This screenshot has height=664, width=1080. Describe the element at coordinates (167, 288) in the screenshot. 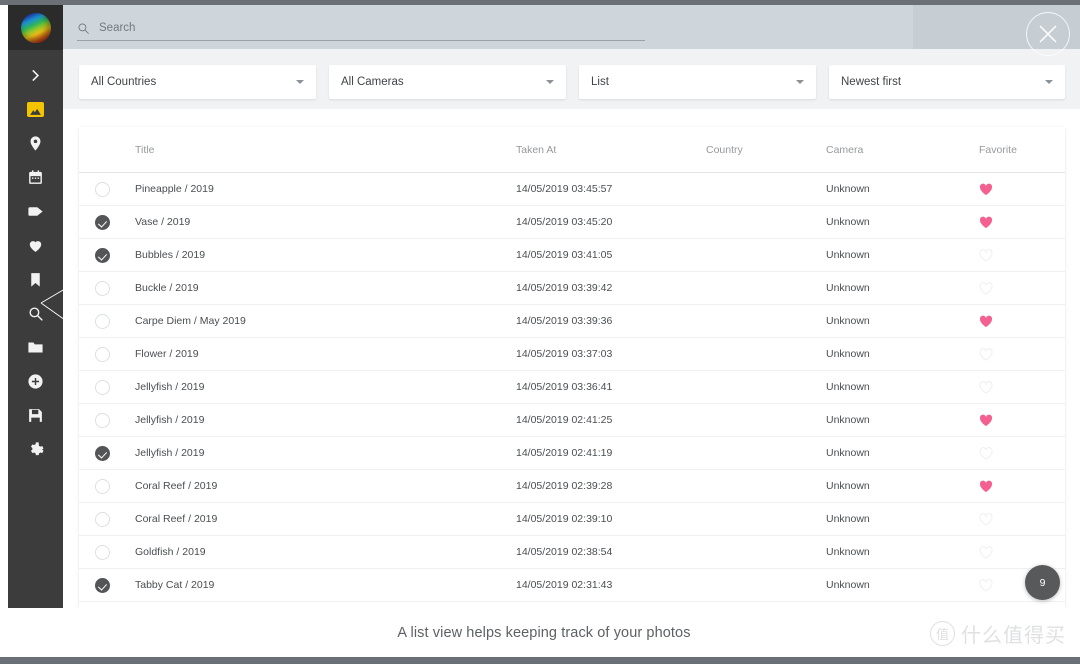

I see `cell-title: Buckle / 2019` at that location.